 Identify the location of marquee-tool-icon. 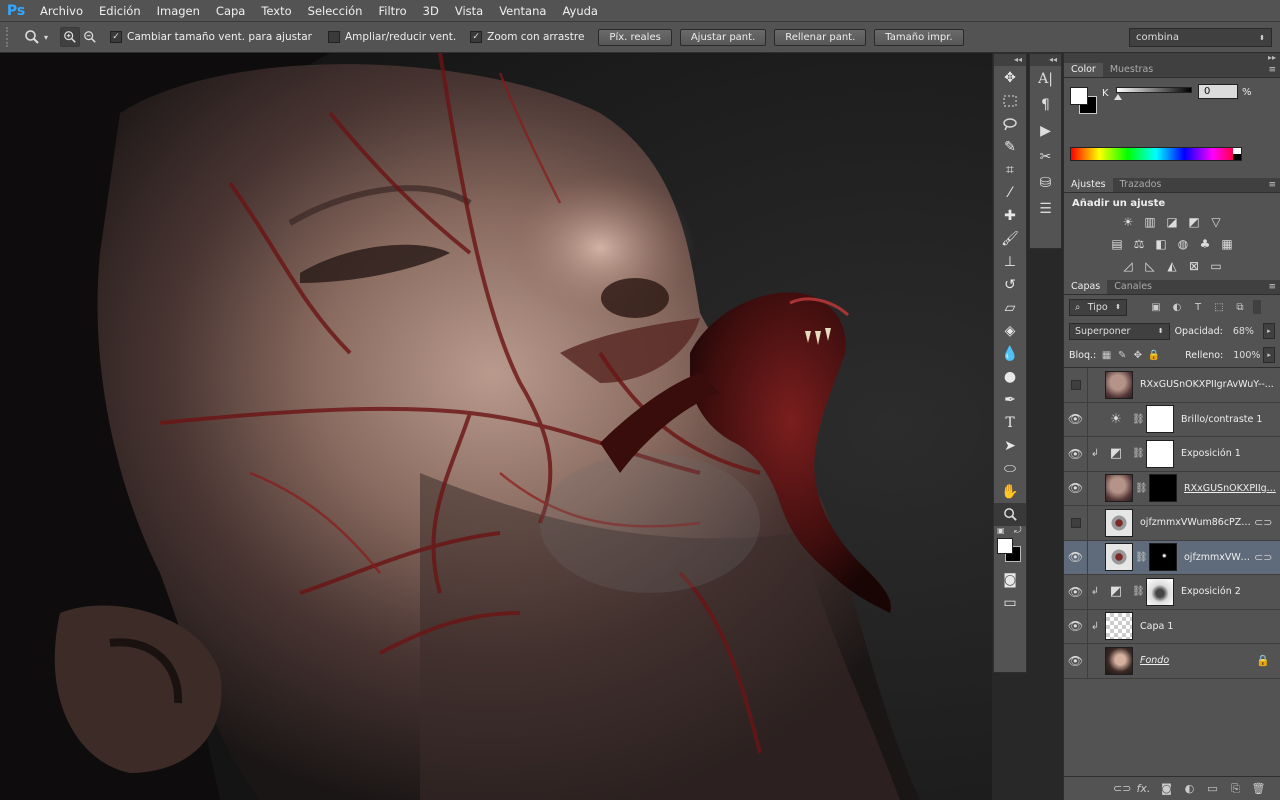
(1010, 100).